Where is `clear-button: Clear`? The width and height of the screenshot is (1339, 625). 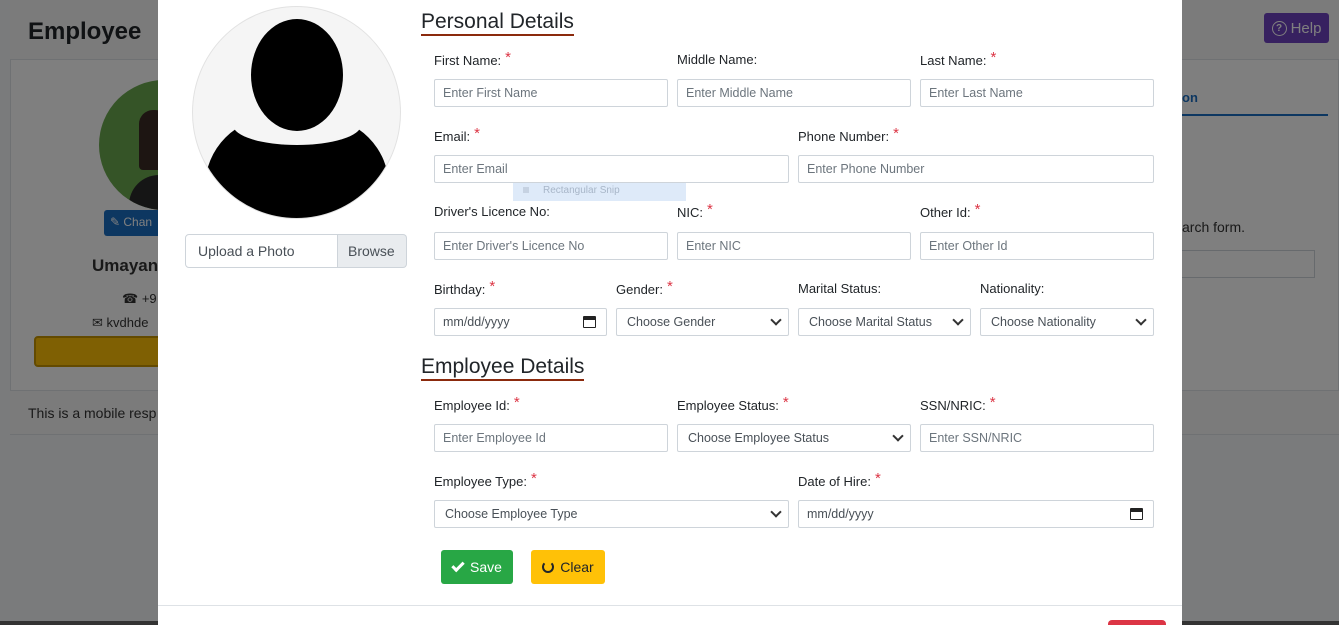
clear-button: Clear is located at coordinates (568, 567).